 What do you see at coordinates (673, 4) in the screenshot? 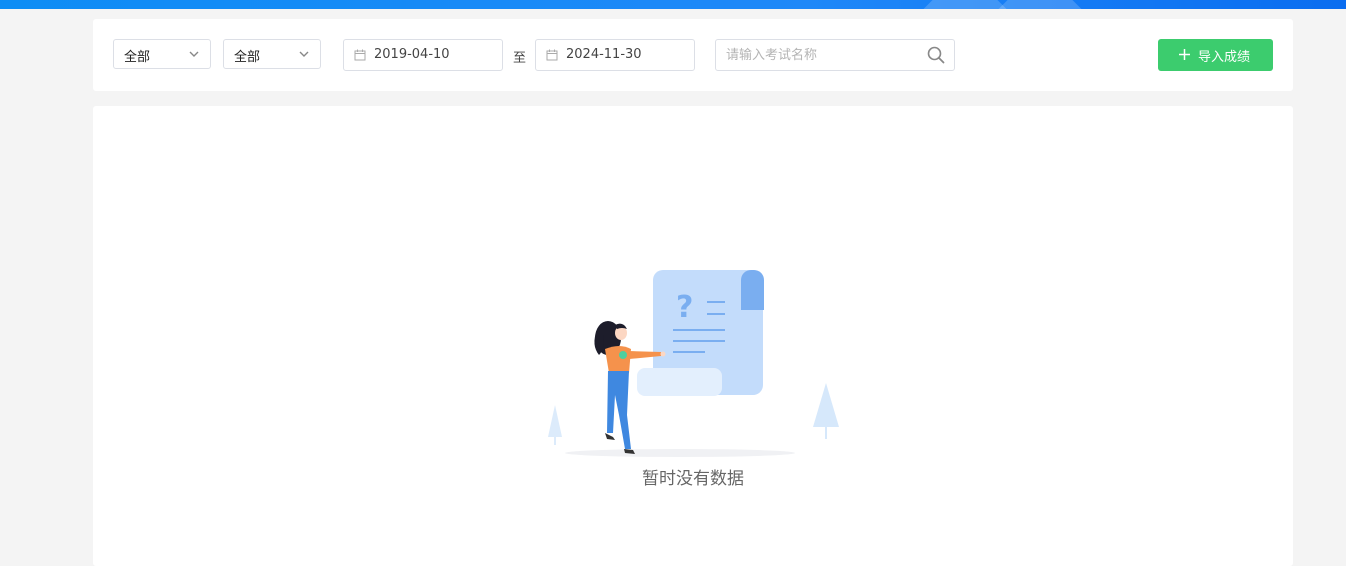
I see `top-header-bar` at bounding box center [673, 4].